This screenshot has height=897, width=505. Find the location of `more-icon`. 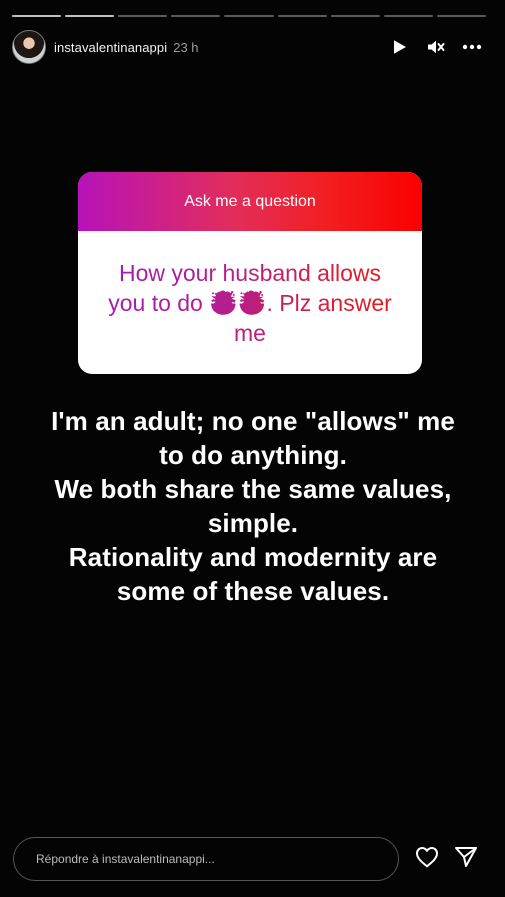

more-icon is located at coordinates (472, 47).